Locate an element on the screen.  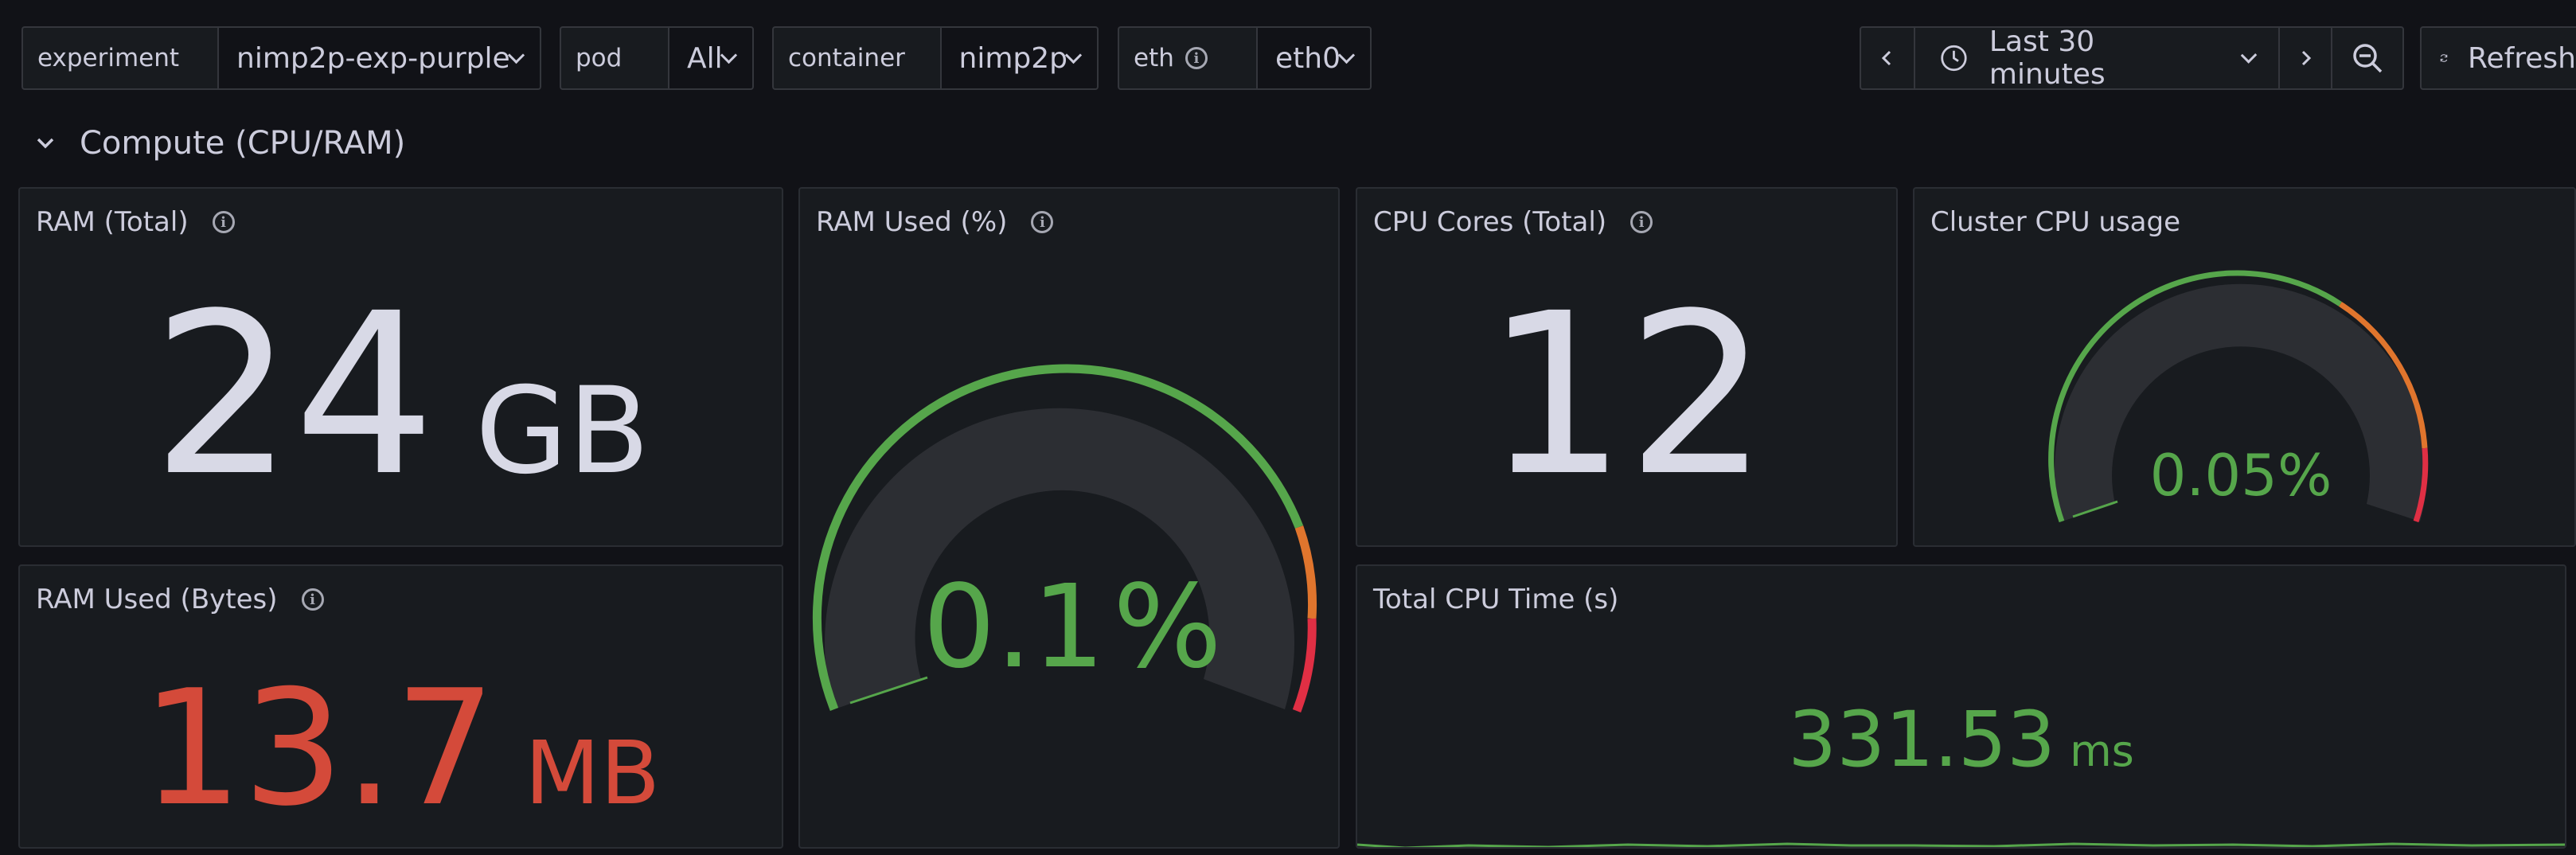
panel-title: RAM (Total) is located at coordinates (112, 222).